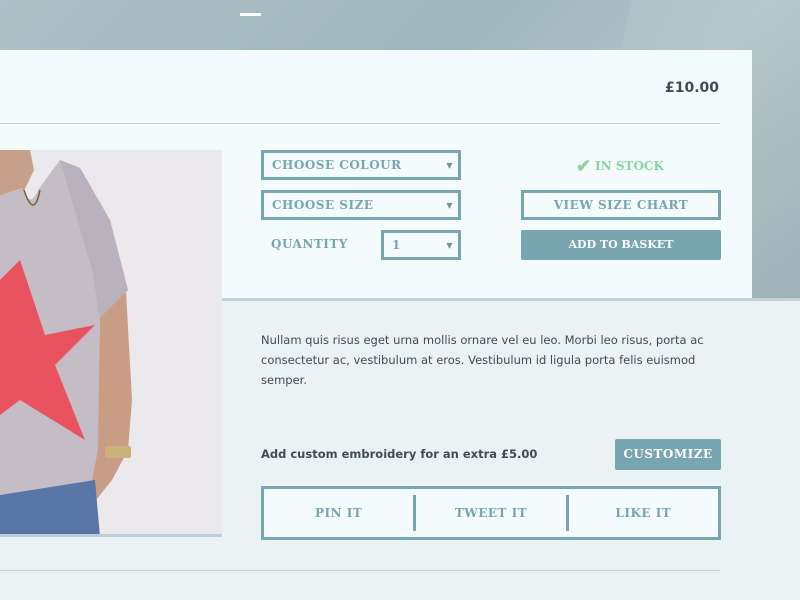 The width and height of the screenshot is (800, 600). Describe the element at coordinates (338, 513) in the screenshot. I see `pin-it-button: PIN IT` at that location.